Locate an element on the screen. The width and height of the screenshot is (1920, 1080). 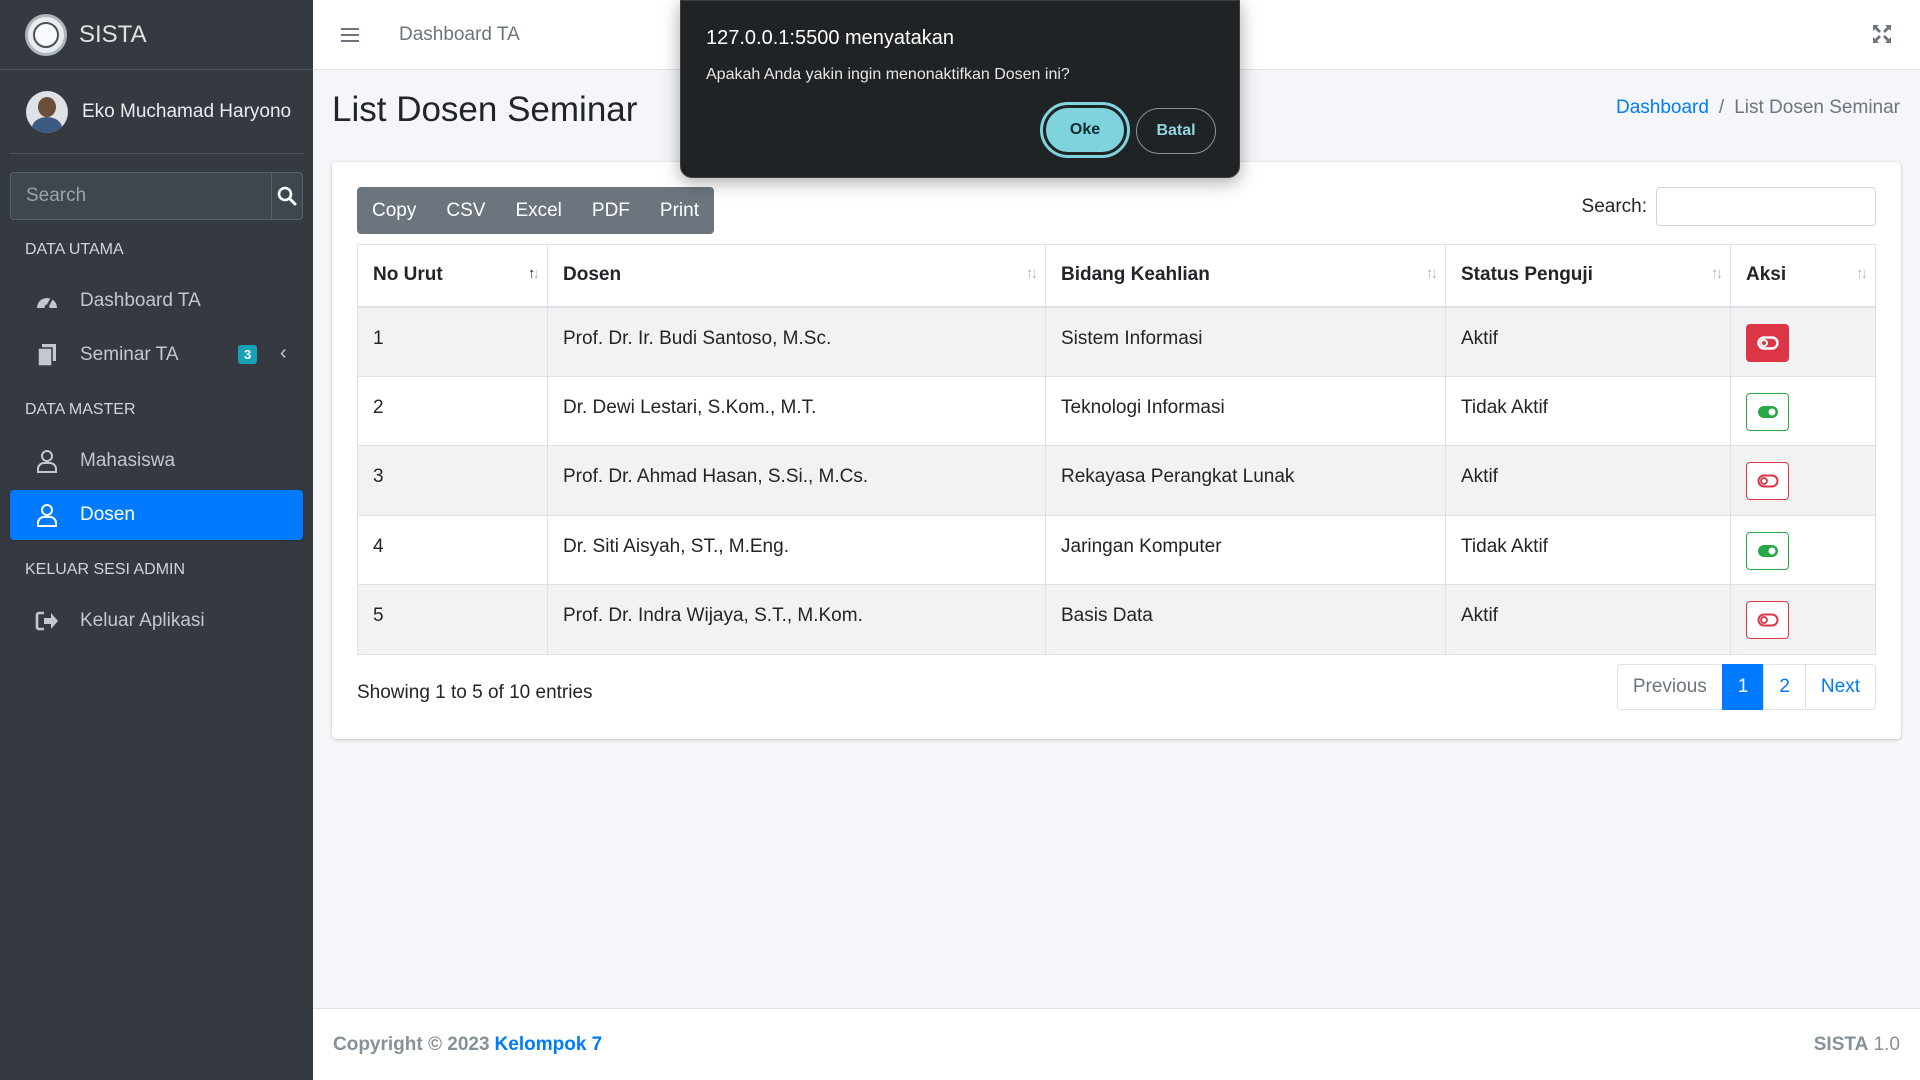
cell-no: 3 is located at coordinates (452, 480).